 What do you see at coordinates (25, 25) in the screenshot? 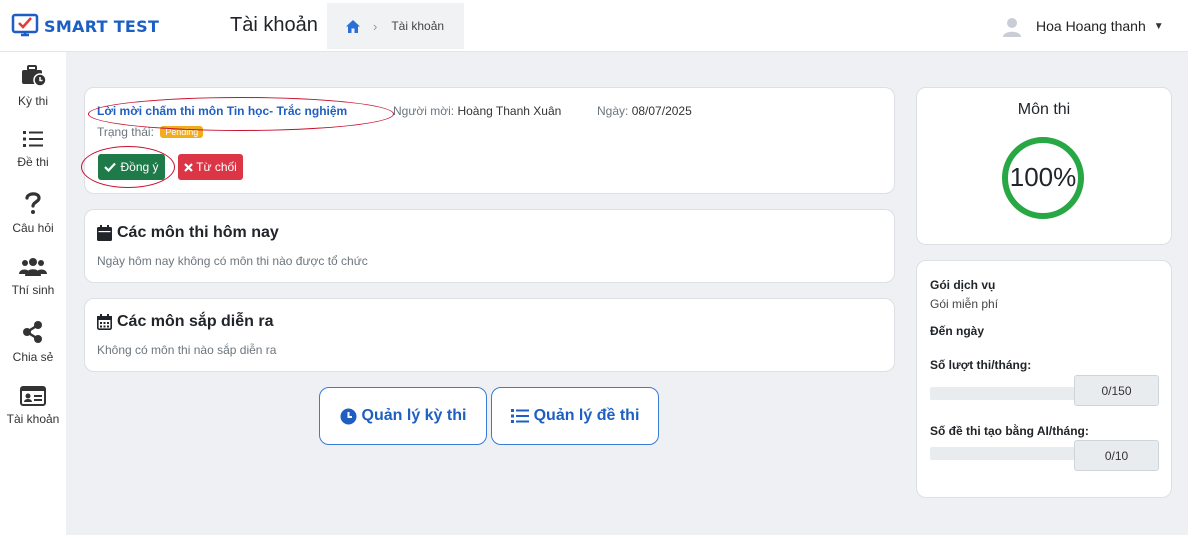
I see `monitor-check-icon` at bounding box center [25, 25].